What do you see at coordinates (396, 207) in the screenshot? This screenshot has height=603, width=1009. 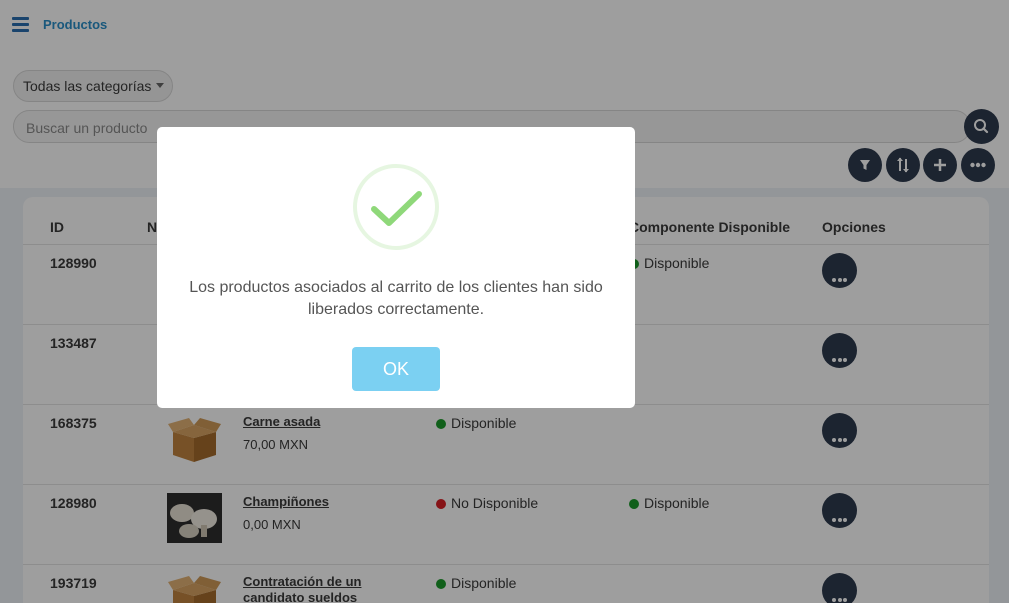 I see `success-checkmark-icon` at bounding box center [396, 207].